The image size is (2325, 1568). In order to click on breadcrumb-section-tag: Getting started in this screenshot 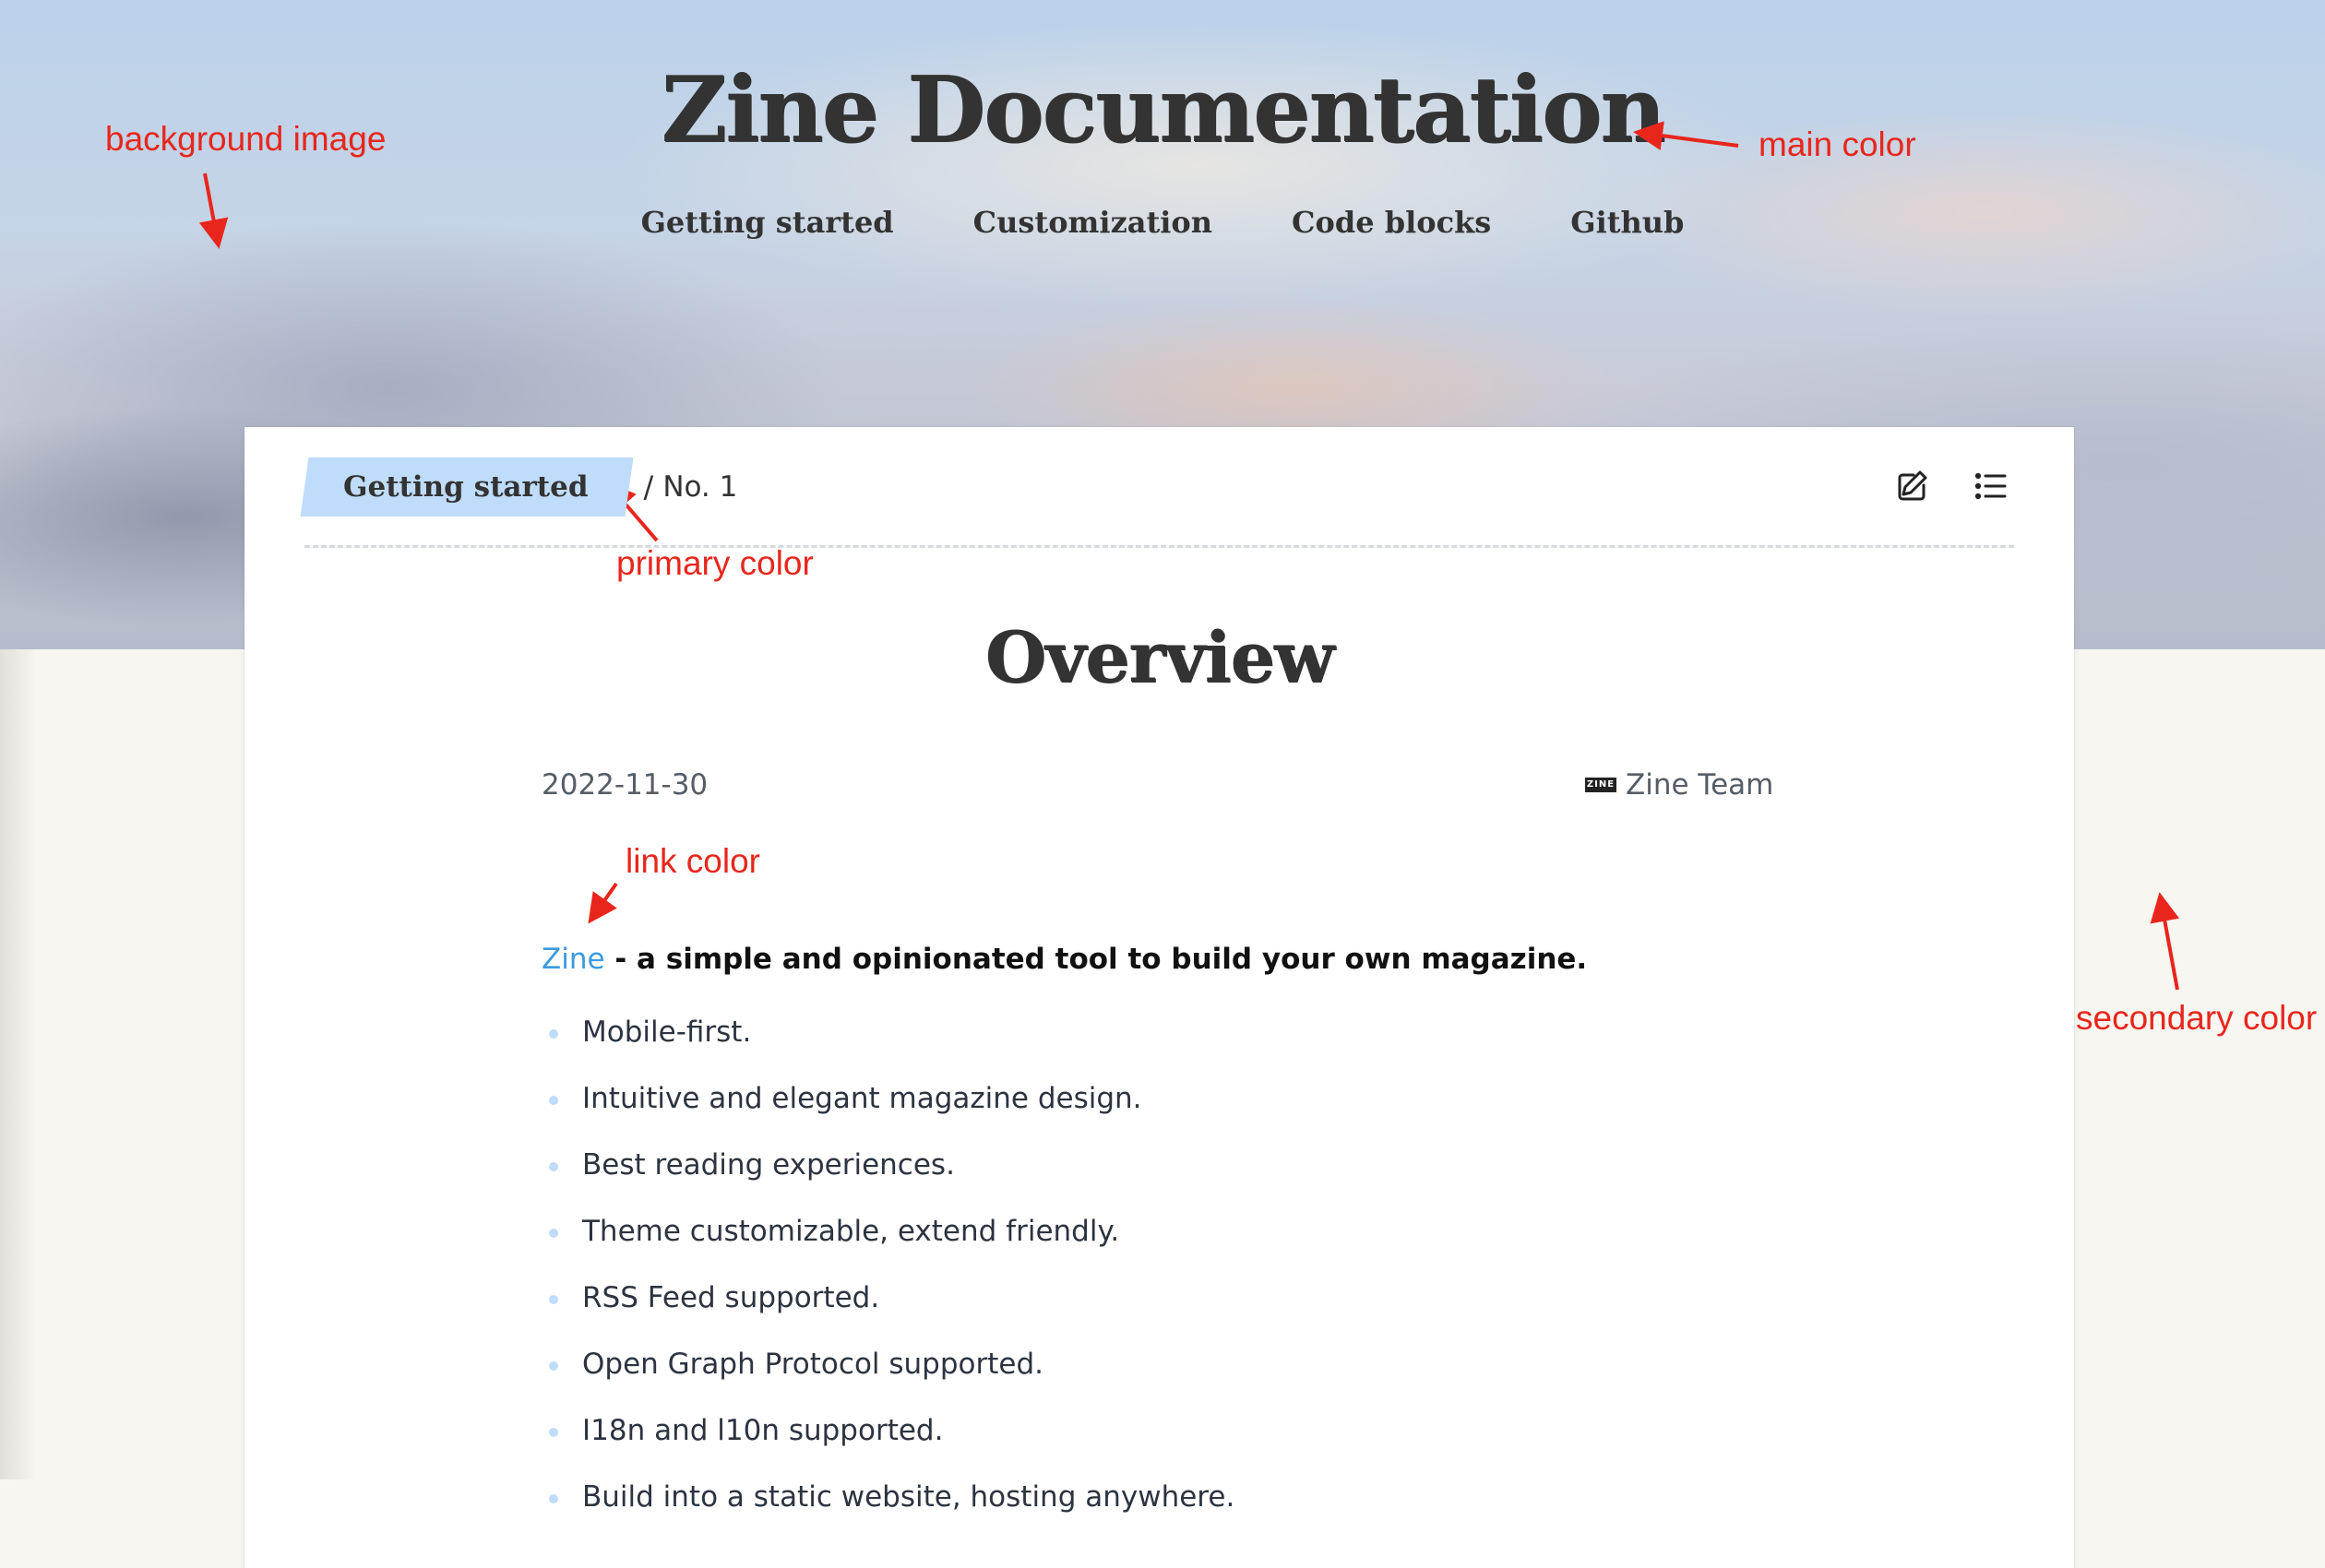, I will do `click(467, 487)`.